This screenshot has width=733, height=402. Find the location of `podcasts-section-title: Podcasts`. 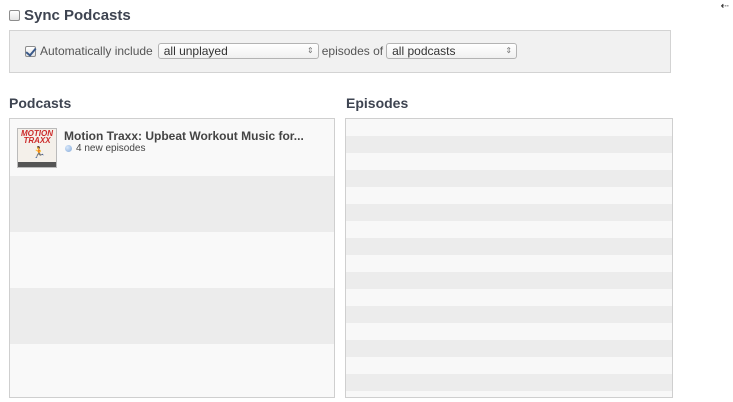

podcasts-section-title: Podcasts is located at coordinates (40, 103).